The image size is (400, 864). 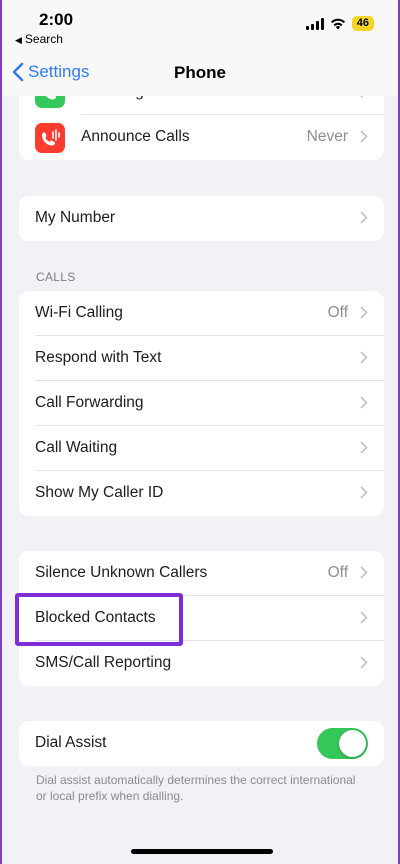 What do you see at coordinates (121, 572) in the screenshot?
I see `silence-unknown-callers-label: Silence Unknown Callers` at bounding box center [121, 572].